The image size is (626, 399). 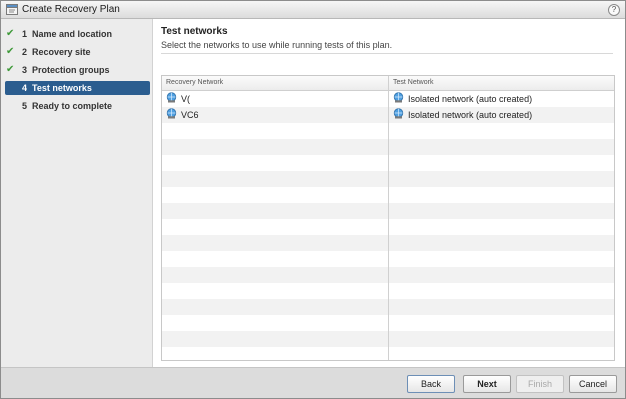 What do you see at coordinates (72, 106) in the screenshot?
I see `step-label: Ready to complete` at bounding box center [72, 106].